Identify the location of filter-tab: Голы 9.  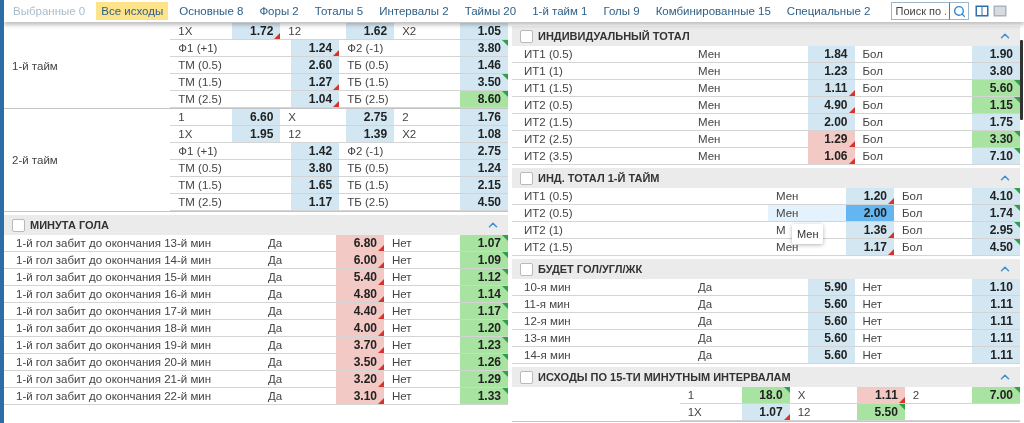
(621, 11).